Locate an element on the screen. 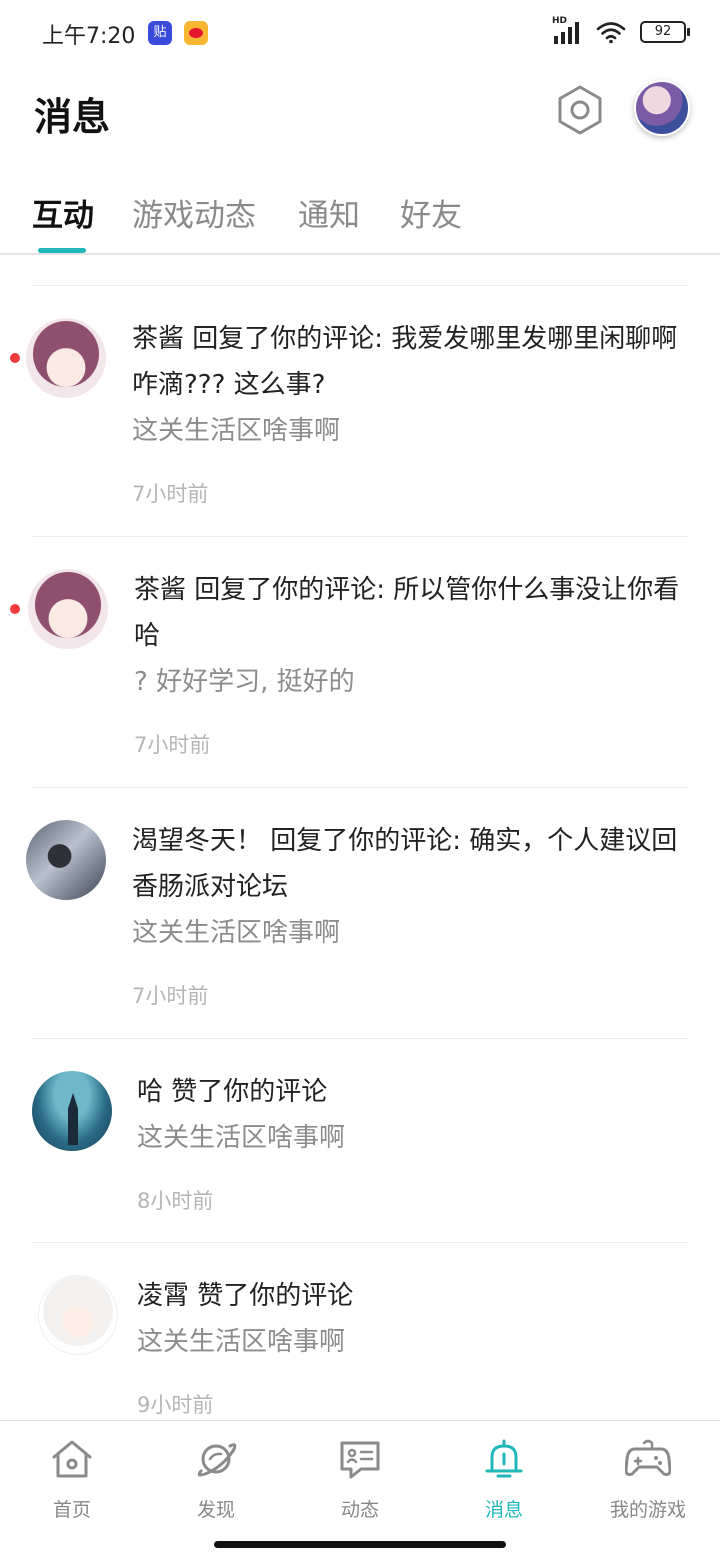 The height and width of the screenshot is (1560, 720). home-indicator-bar is located at coordinates (360, 1544).